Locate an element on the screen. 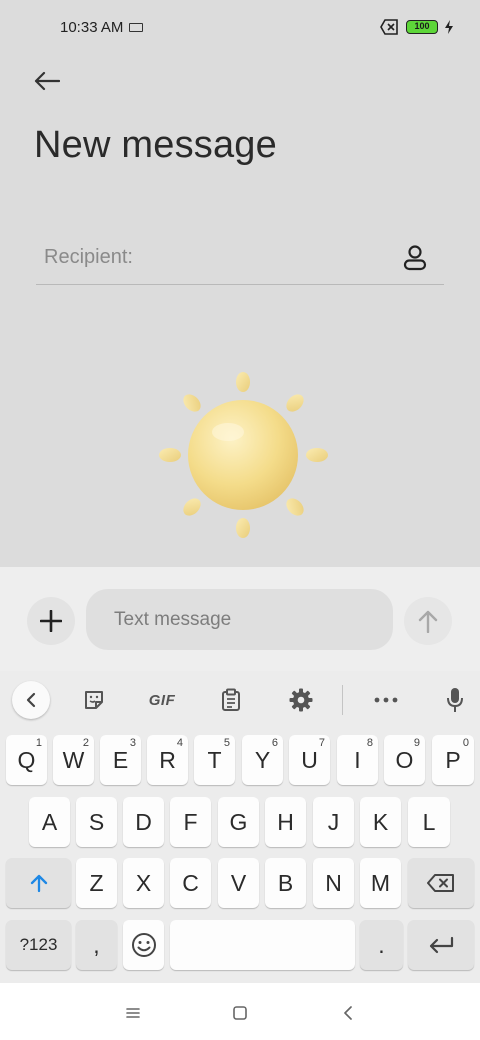 The width and height of the screenshot is (480, 1040). clipboard-icon is located at coordinates (231, 699).